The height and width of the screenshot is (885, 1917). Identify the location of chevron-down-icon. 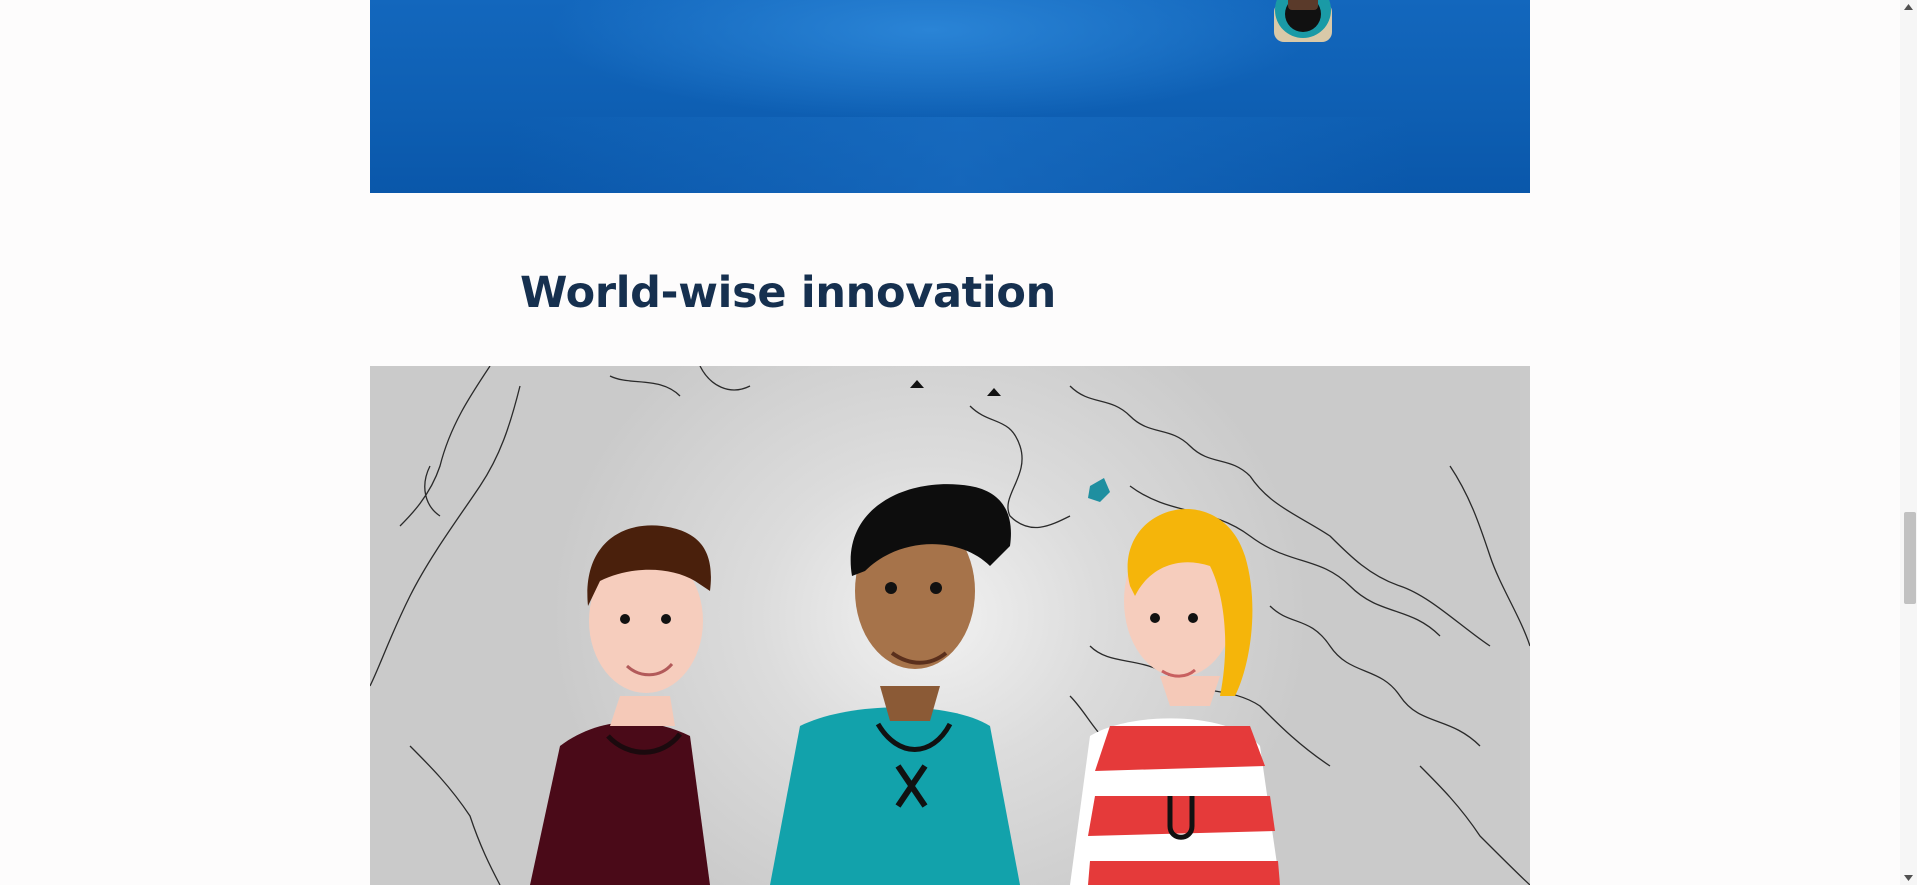
(1908, 878).